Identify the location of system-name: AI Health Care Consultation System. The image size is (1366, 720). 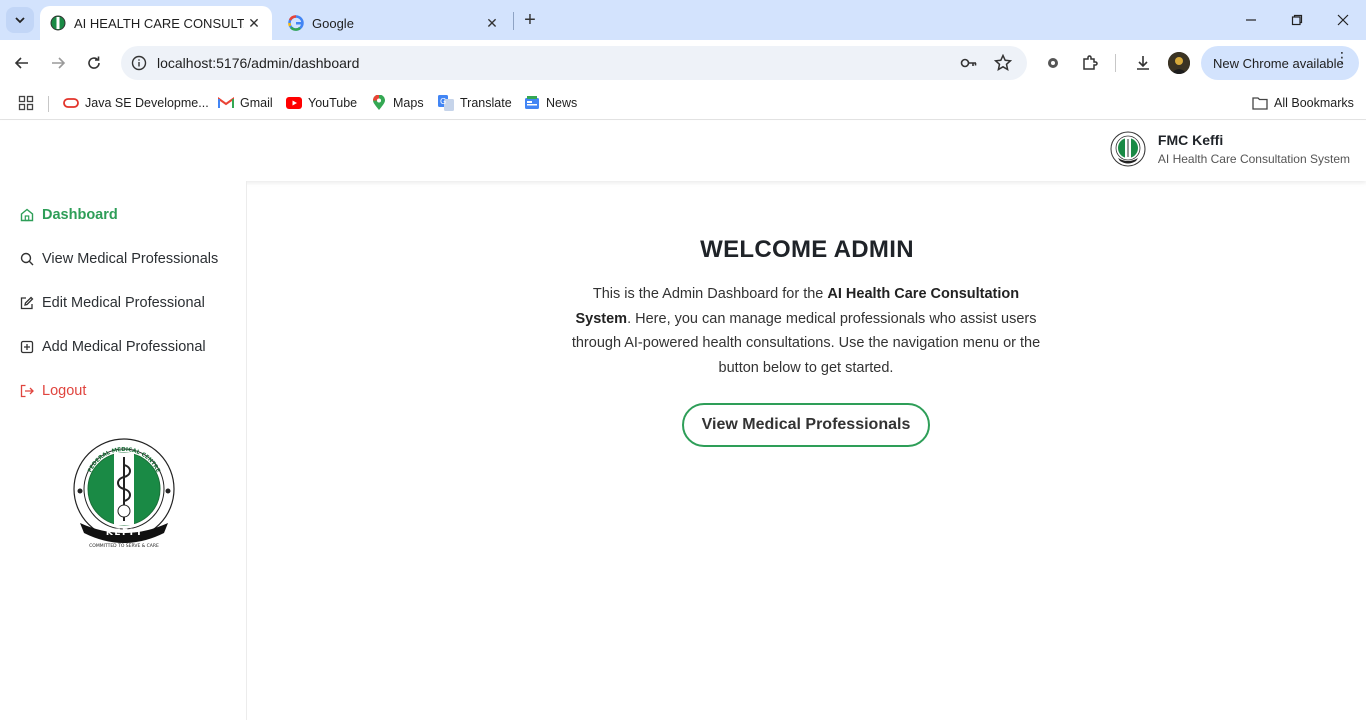
(1253, 159).